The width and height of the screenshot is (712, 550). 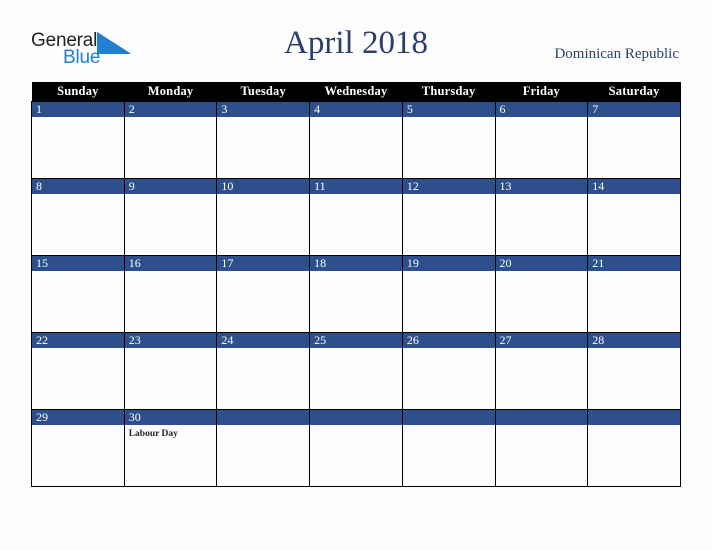 What do you see at coordinates (170, 263) in the screenshot?
I see `day-number: 16` at bounding box center [170, 263].